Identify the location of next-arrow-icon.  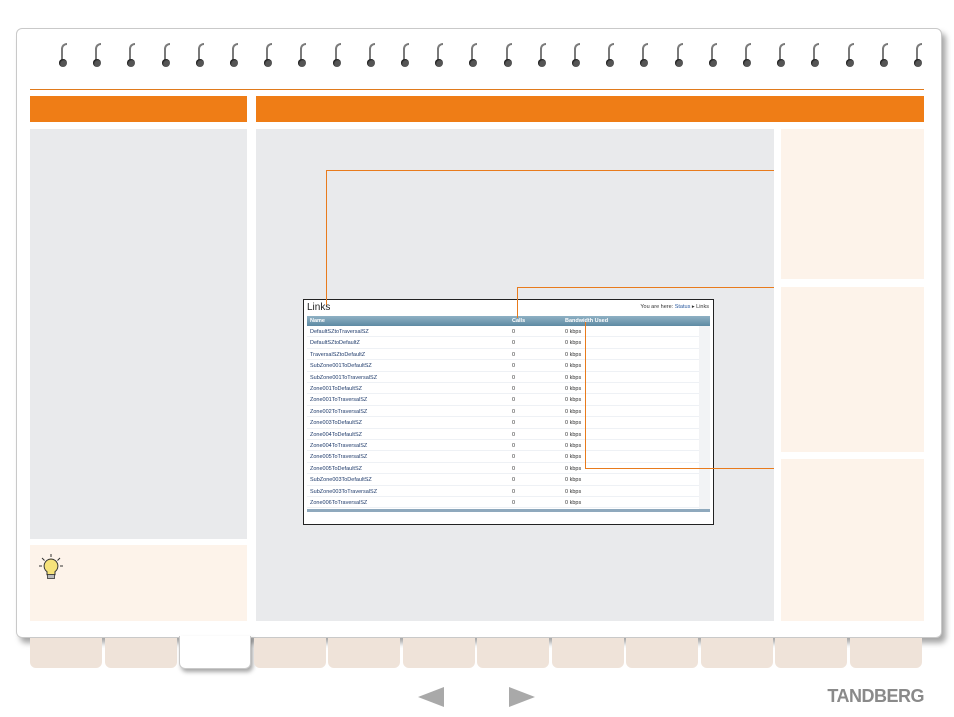
(522, 697).